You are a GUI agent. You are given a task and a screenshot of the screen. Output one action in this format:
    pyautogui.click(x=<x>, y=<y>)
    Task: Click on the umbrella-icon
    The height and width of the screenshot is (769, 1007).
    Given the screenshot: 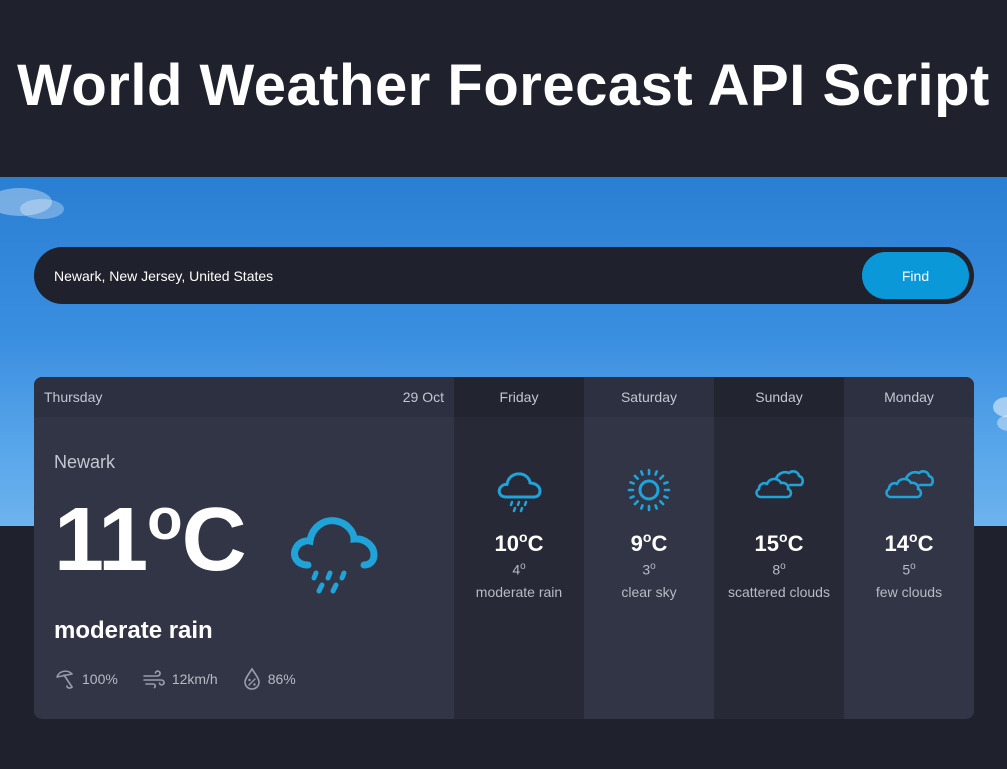 What is the action you would take?
    pyautogui.click(x=64, y=679)
    